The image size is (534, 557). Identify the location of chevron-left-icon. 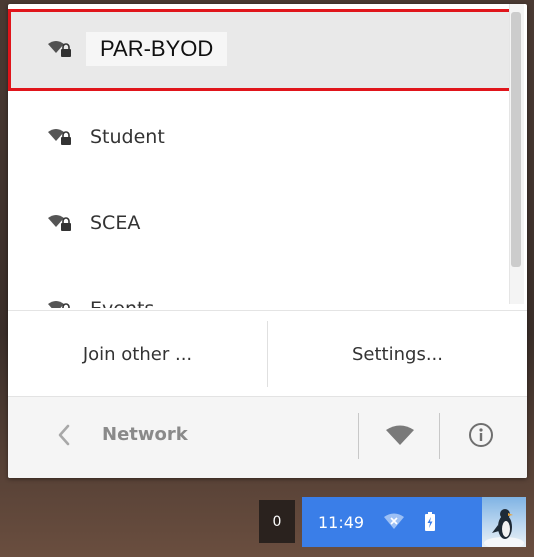
(64, 435).